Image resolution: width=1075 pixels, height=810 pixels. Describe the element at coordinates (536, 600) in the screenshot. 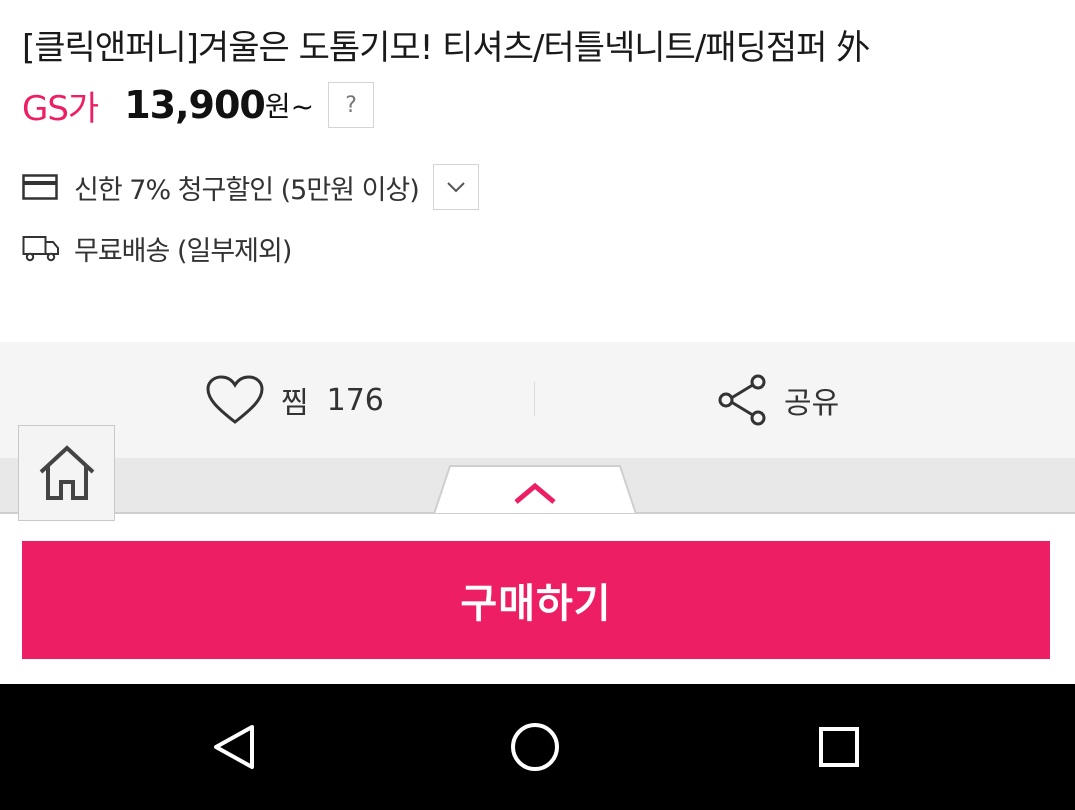

I see `buy-button: 구매하기` at that location.